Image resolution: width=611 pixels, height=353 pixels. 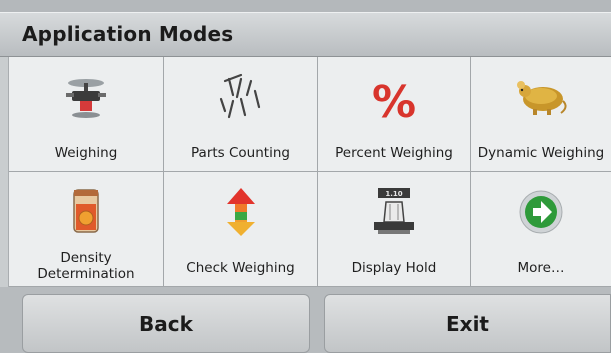 I want to click on page-title: Application Modes, so click(x=128, y=34).